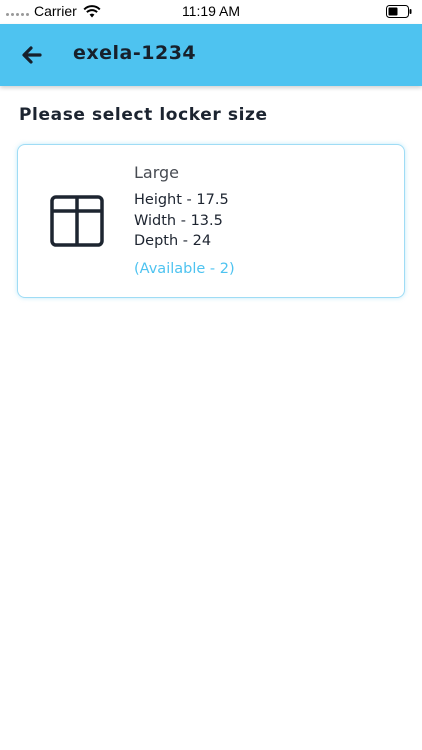 The width and height of the screenshot is (422, 750). Describe the element at coordinates (211, 55) in the screenshot. I see `app-bar: exela-1234` at that location.